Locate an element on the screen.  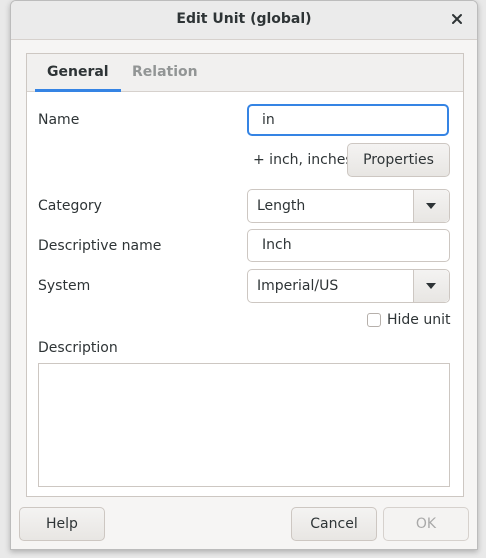
system-label: System is located at coordinates (64, 286).